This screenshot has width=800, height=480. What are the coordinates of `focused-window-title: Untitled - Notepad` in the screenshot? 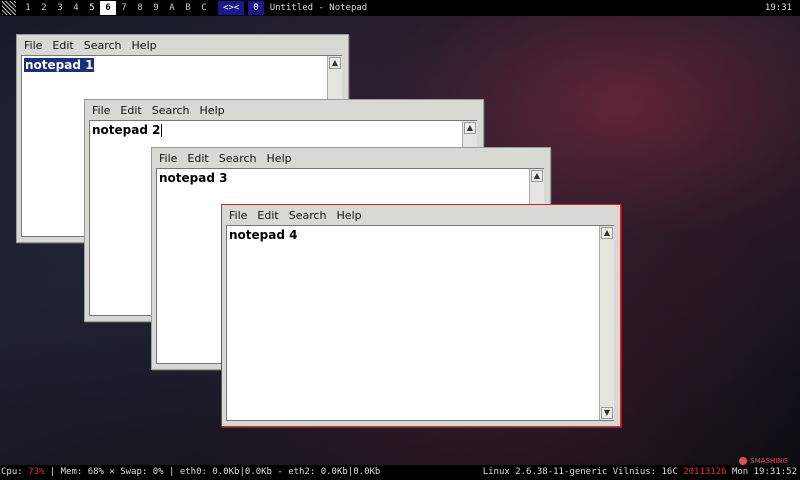 It's located at (318, 8).